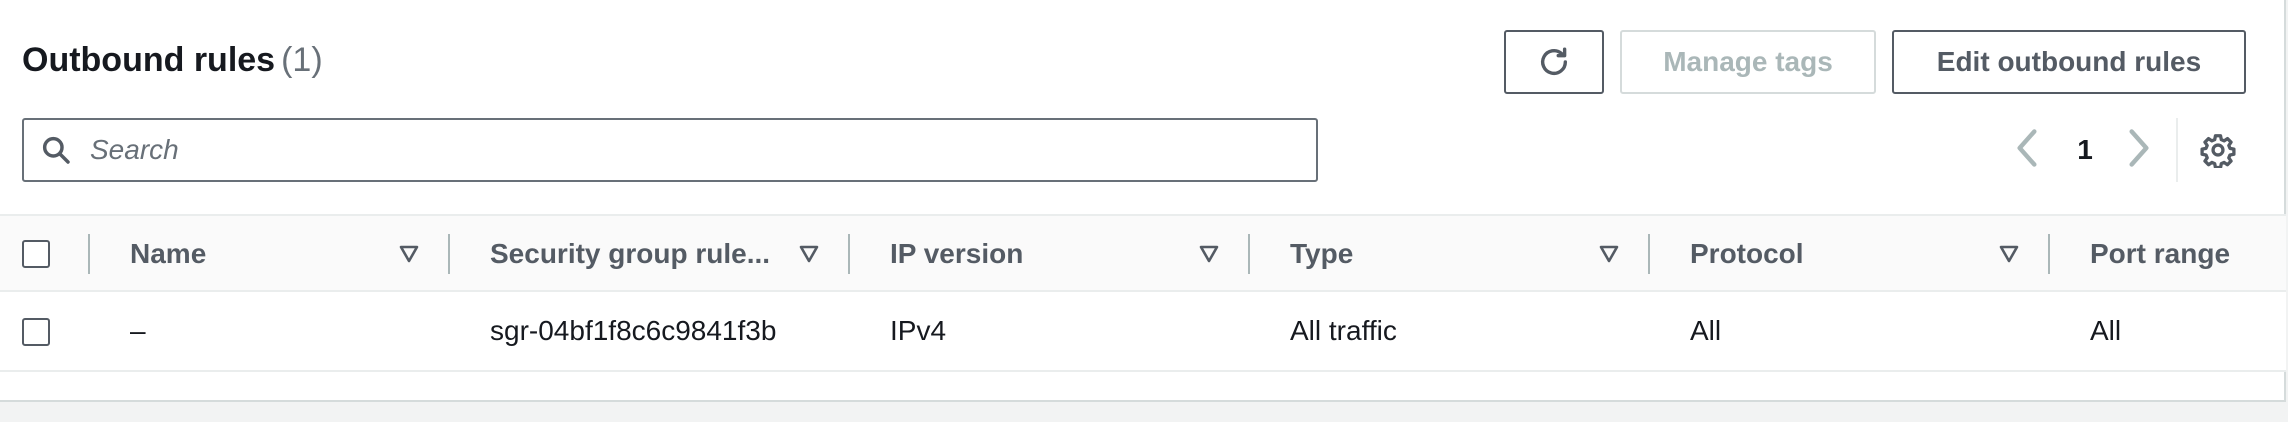 Image resolution: width=2288 pixels, height=422 pixels. Describe the element at coordinates (2085, 150) in the screenshot. I see `current-page-number: 1` at that location.